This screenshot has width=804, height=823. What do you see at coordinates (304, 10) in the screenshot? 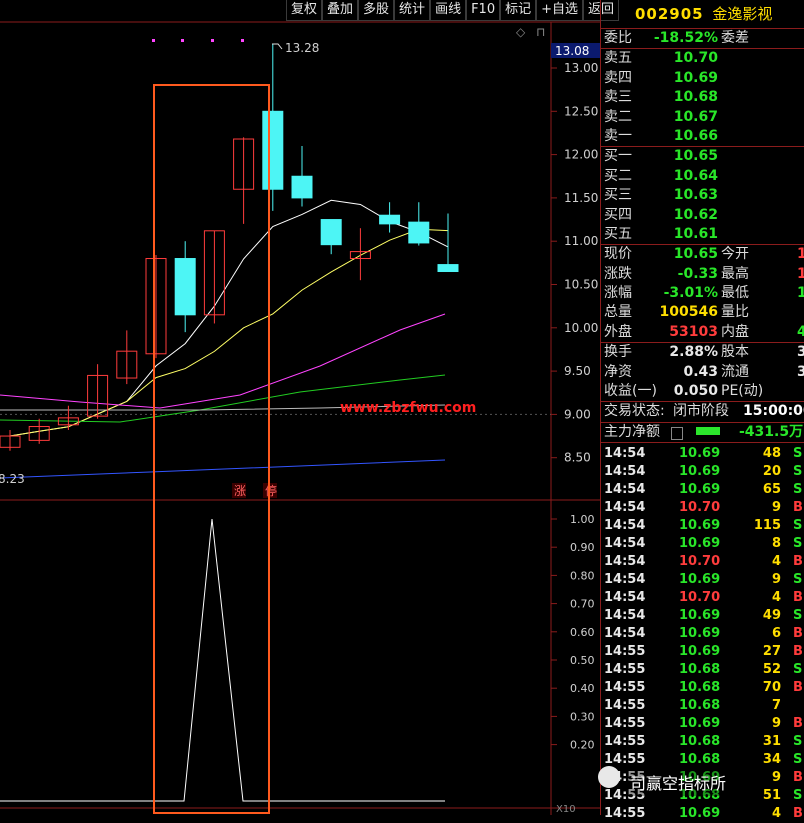
I see `toolbar-button: 复权` at bounding box center [304, 10].